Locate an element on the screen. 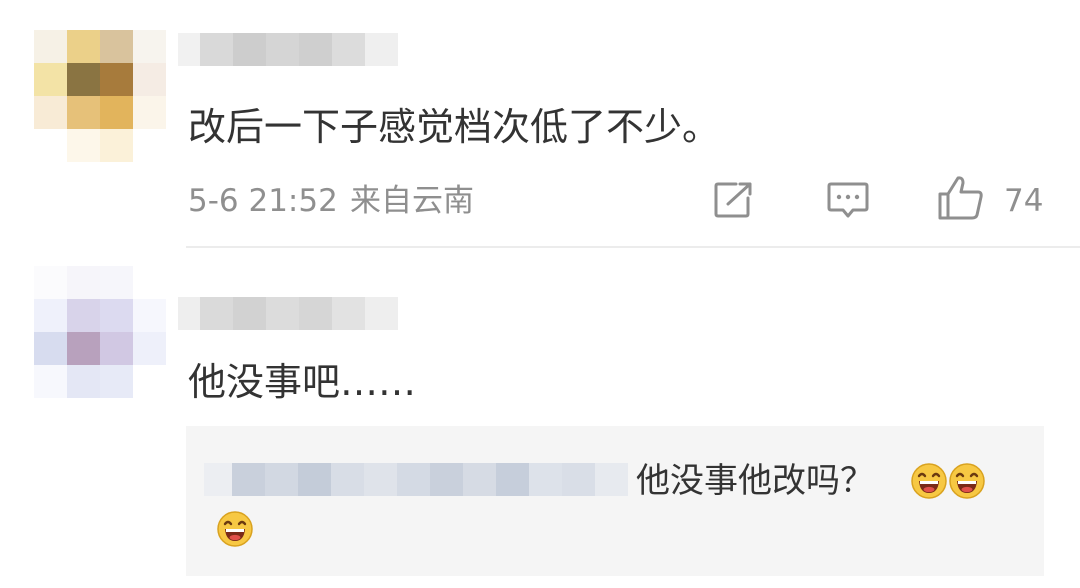 Image resolution: width=1080 pixels, height=588 pixels. like-count: 74 is located at coordinates (1024, 201).